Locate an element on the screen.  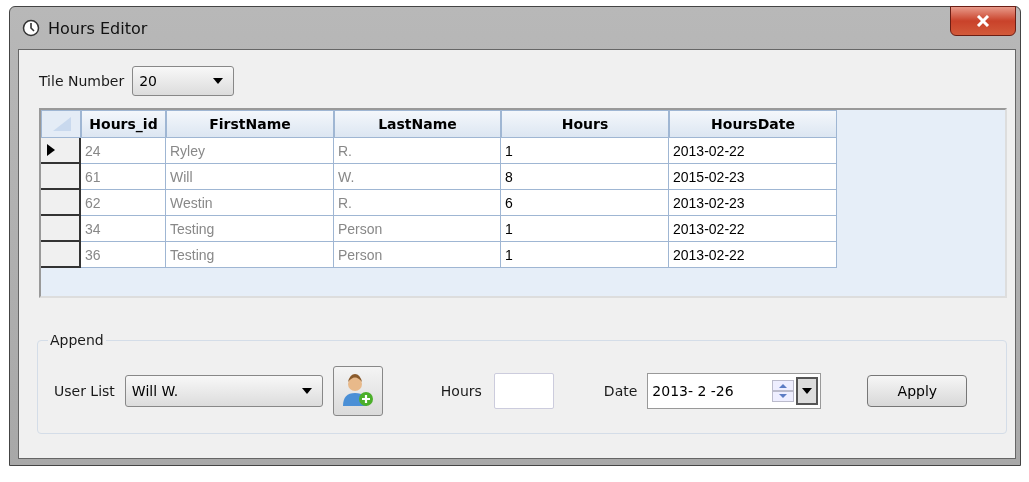
add-user-button is located at coordinates (357, 390).